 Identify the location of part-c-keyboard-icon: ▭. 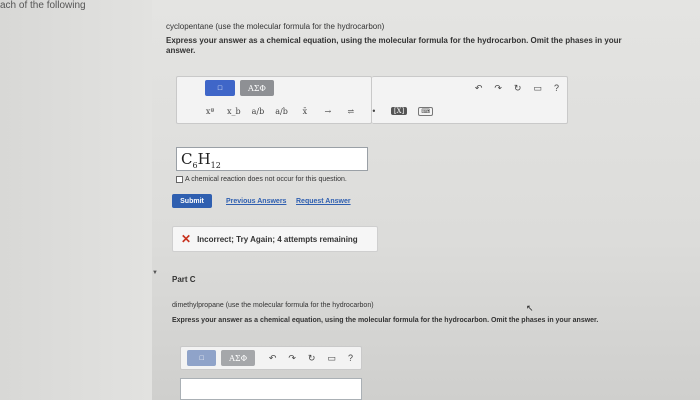
(331, 358).